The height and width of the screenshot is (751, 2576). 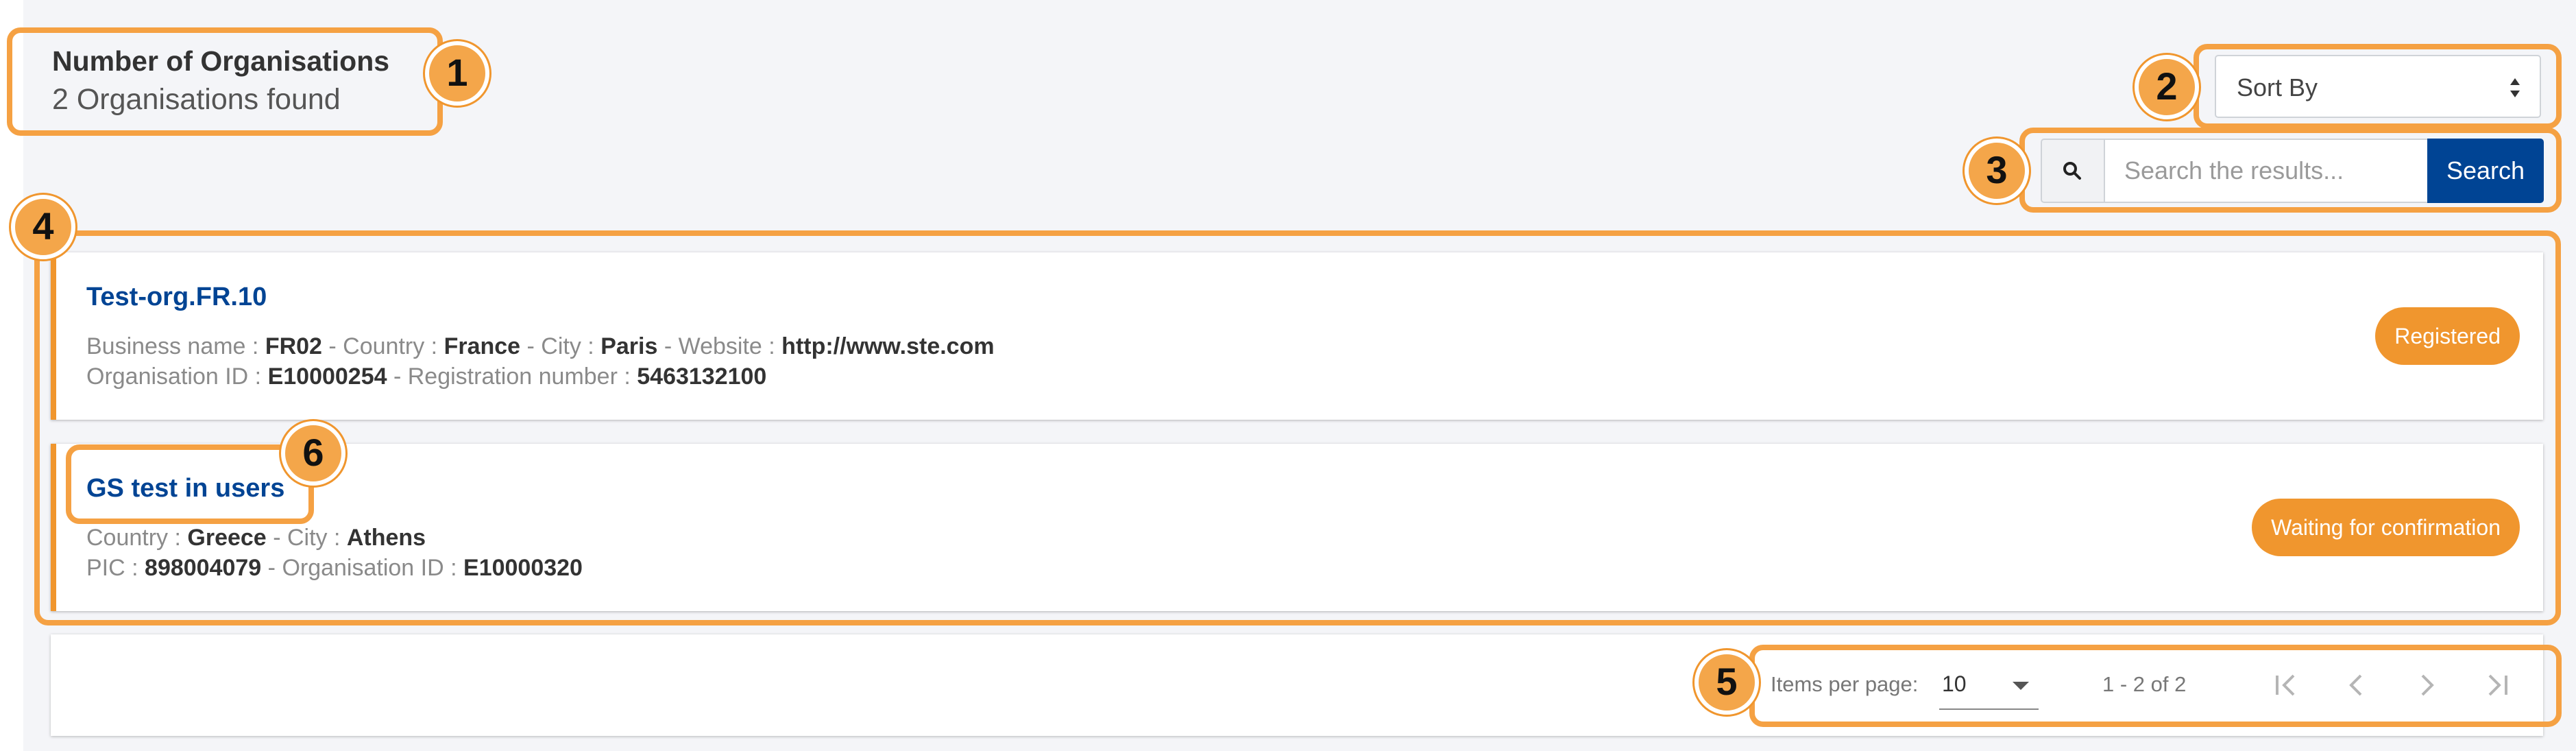 I want to click on callout-marker: 1, so click(x=457, y=73).